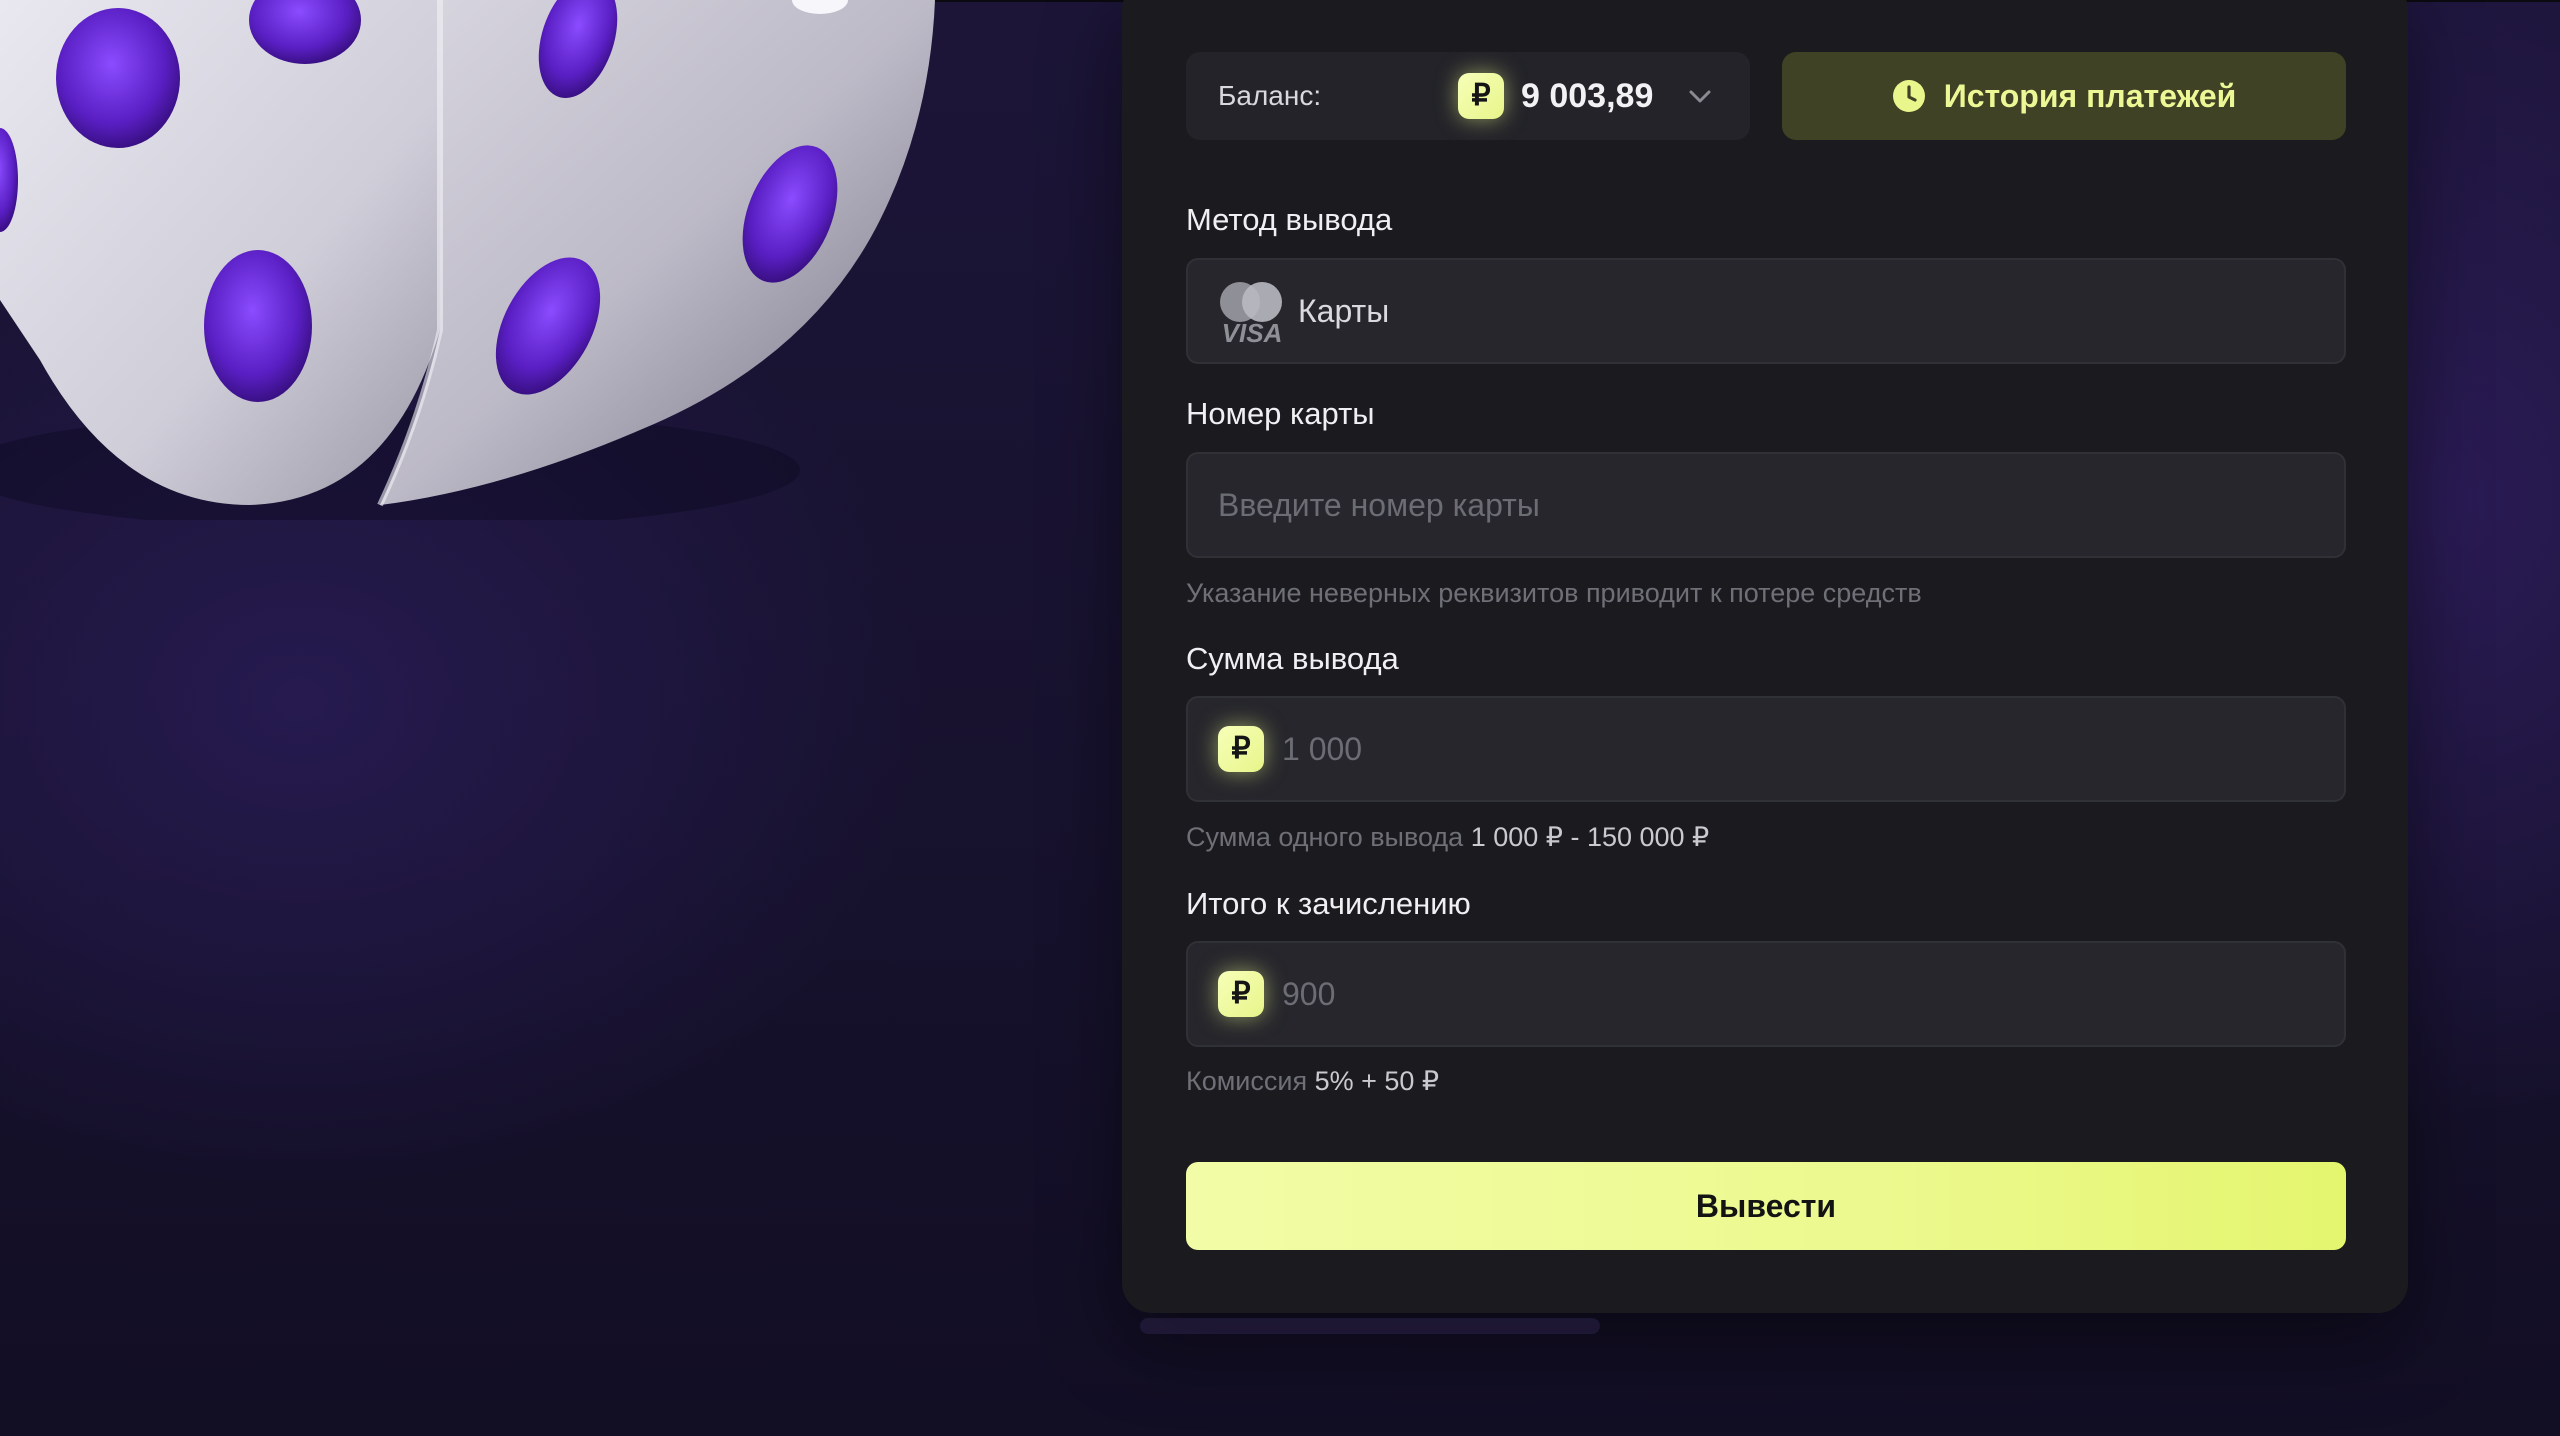 Image resolution: width=2560 pixels, height=1436 pixels. I want to click on card-number-placeholder: Введите номер карты, so click(1379, 505).